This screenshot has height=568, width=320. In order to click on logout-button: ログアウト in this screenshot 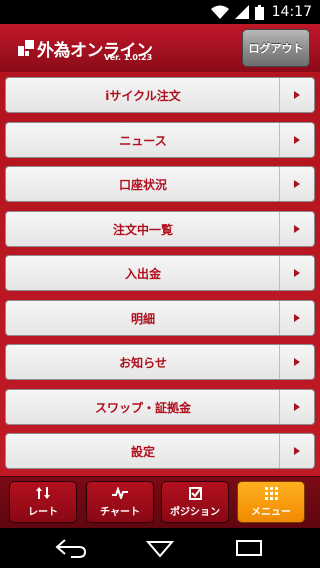, I will do `click(276, 48)`.